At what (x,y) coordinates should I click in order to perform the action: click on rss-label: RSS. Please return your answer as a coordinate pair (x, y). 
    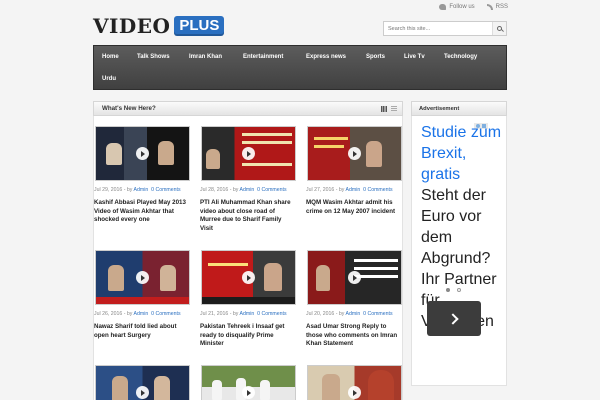
    Looking at the image, I should click on (501, 7).